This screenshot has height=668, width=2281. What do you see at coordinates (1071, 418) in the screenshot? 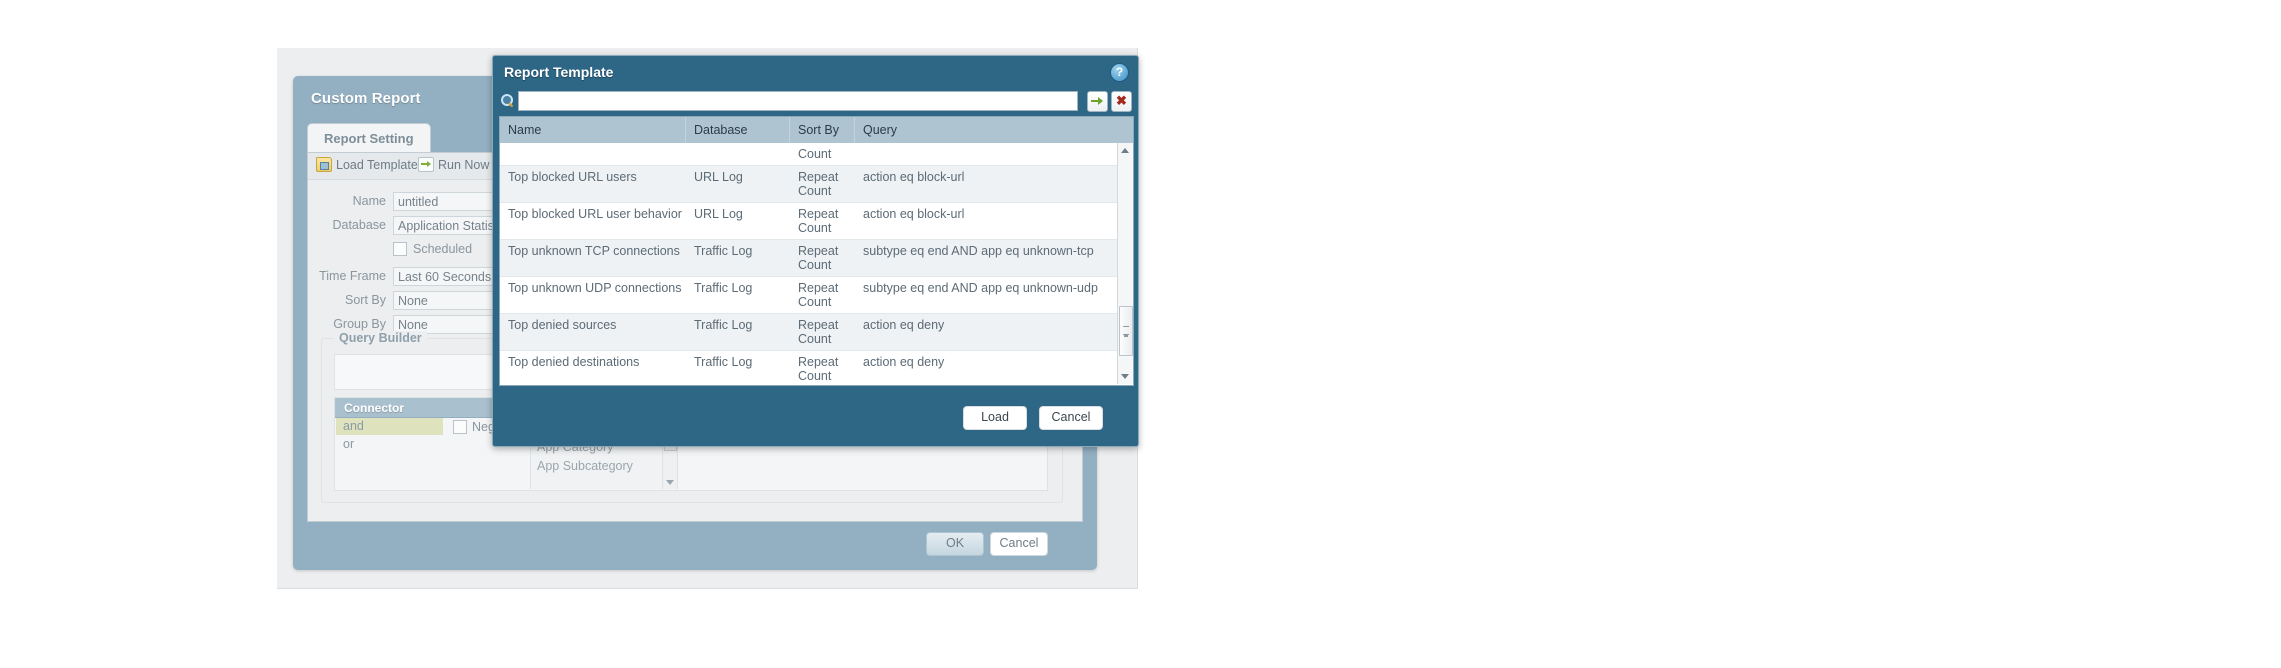
I see `cancel-button: Cancel` at bounding box center [1071, 418].